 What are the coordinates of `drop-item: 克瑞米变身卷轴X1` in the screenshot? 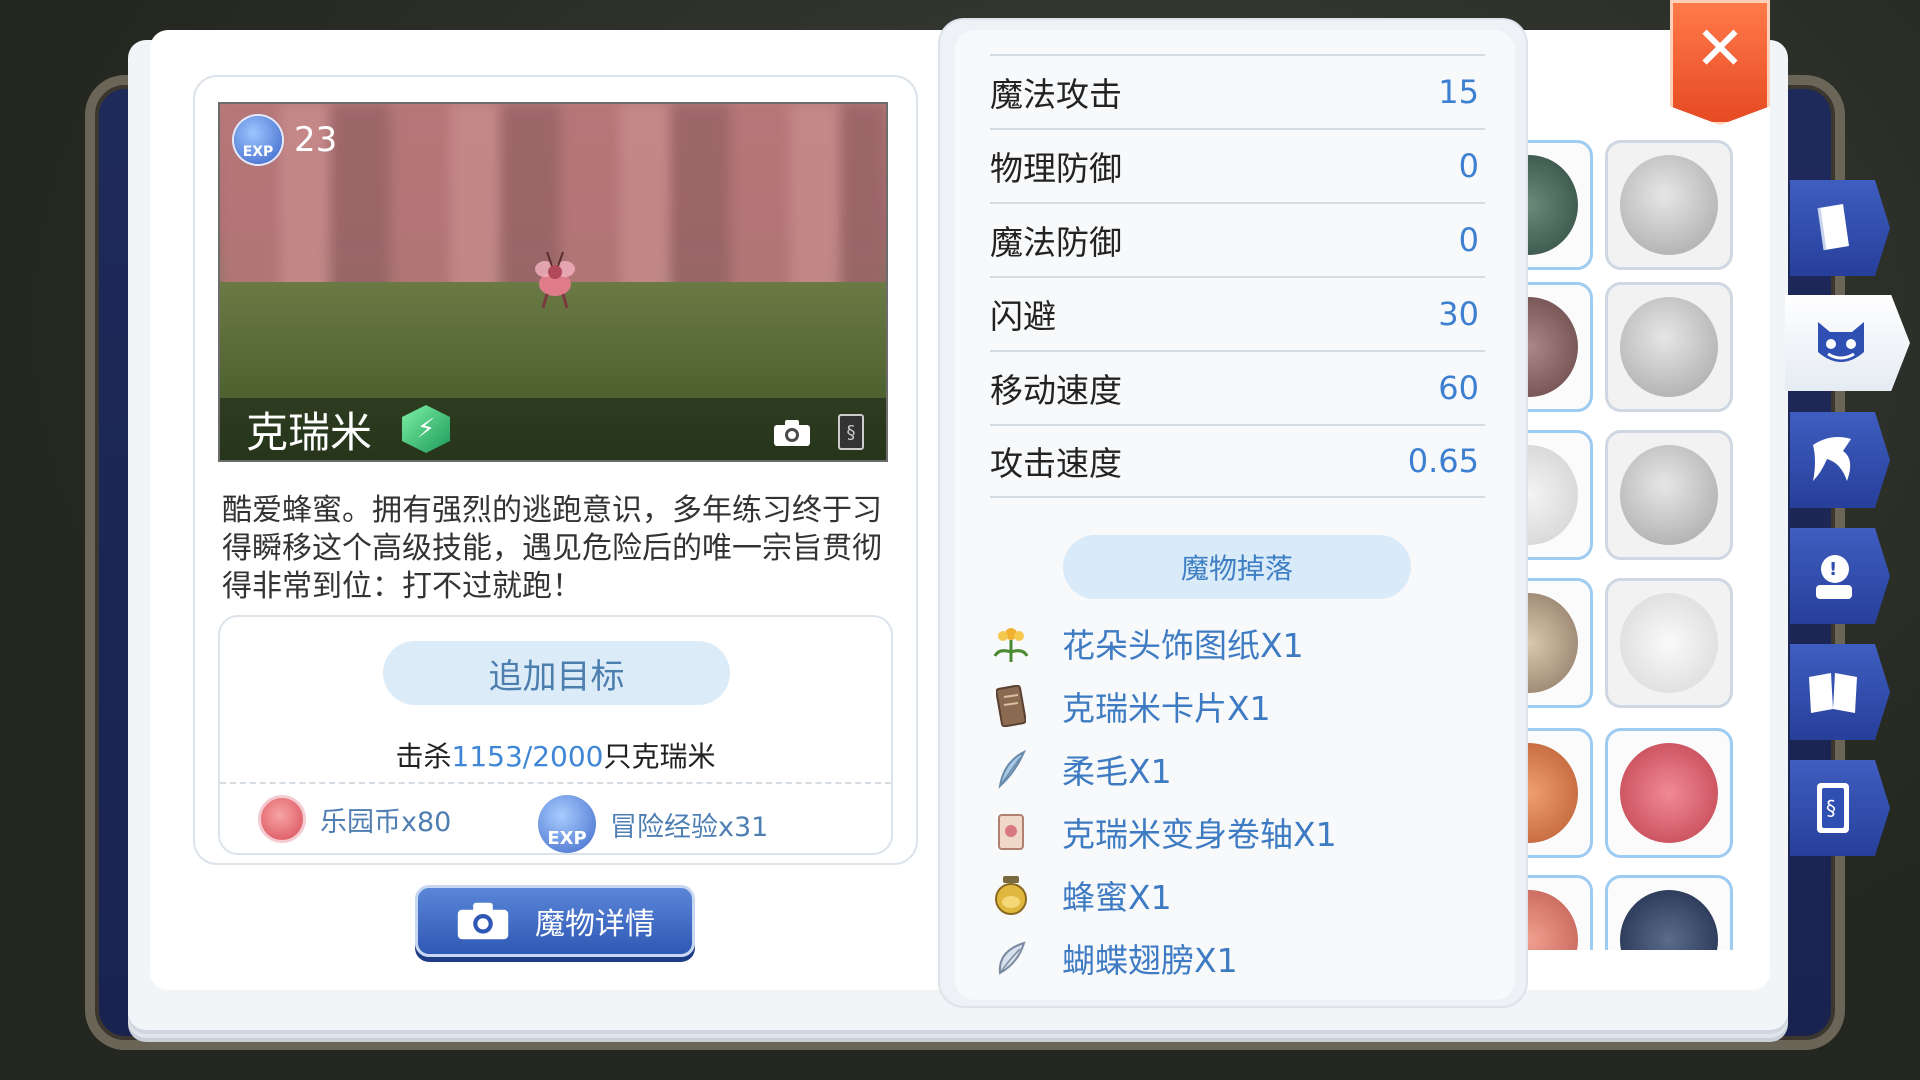 It's located at (1240, 832).